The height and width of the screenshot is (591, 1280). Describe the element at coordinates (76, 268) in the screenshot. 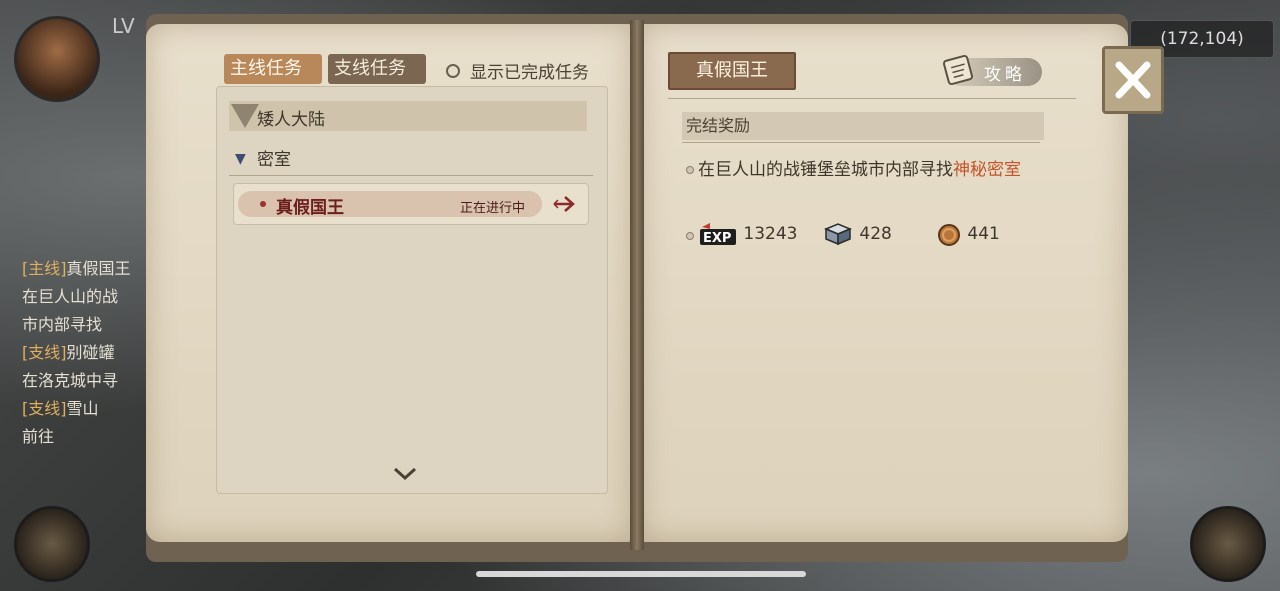

I see `tracker-line: [主线]真假国王` at that location.